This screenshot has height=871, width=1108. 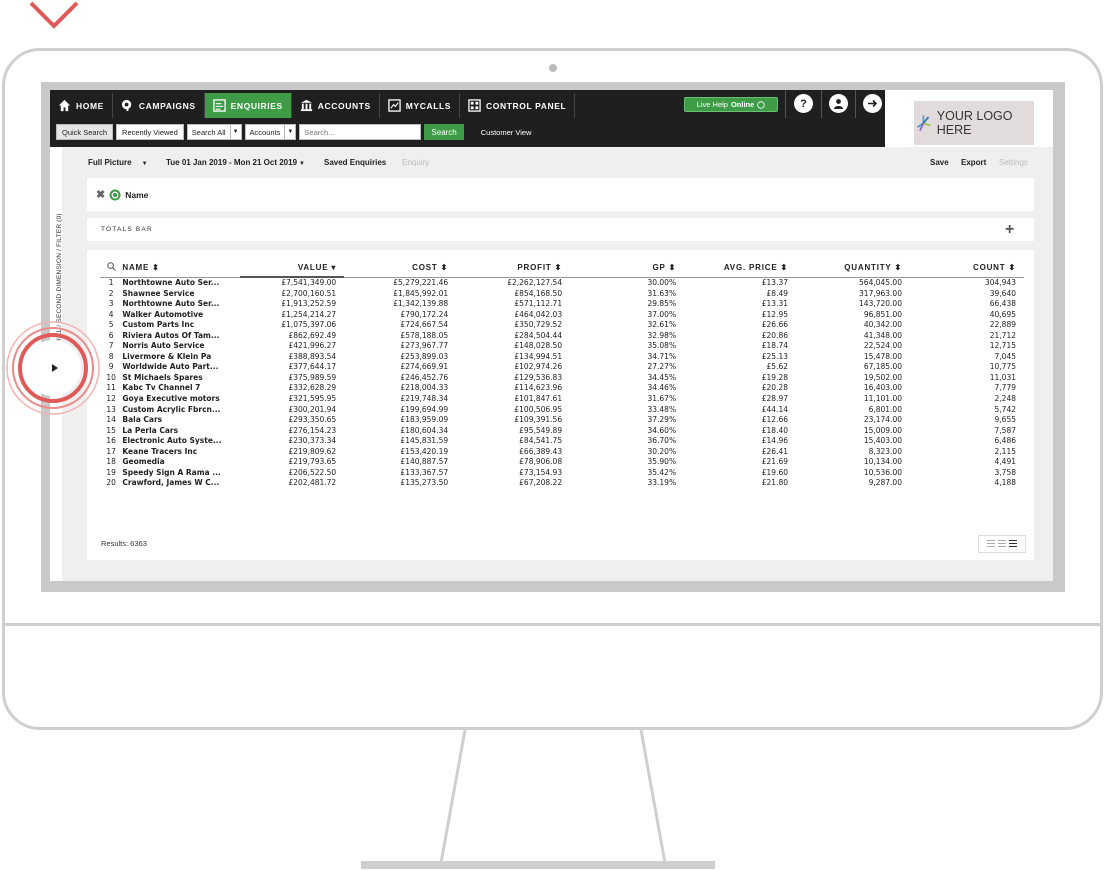 I want to click on customer-view-link: Customer View, so click(x=506, y=132).